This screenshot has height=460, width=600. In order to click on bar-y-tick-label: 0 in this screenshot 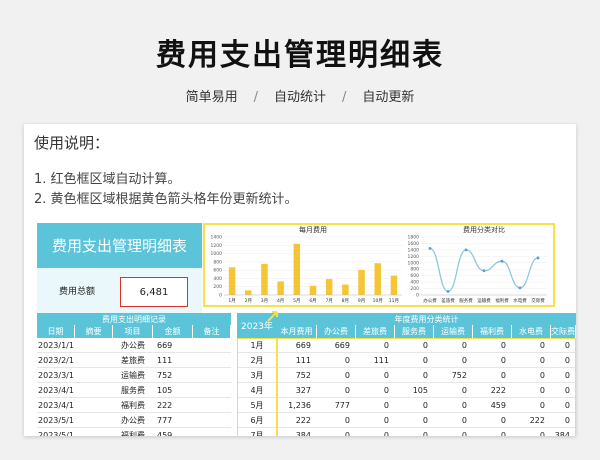, I will do `click(220, 296)`.